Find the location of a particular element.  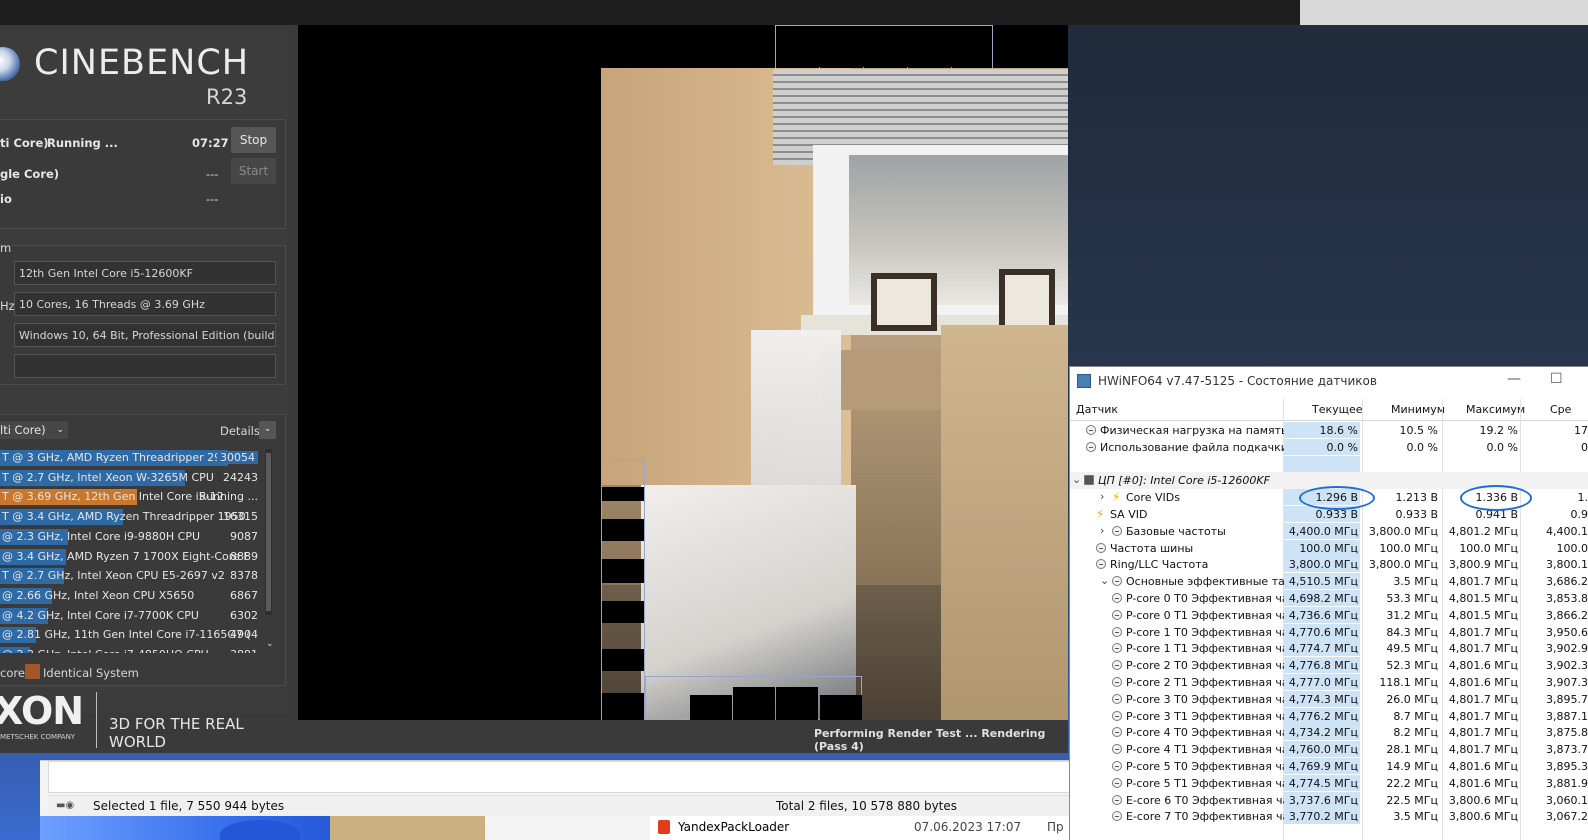

sensor-row is located at coordinates (1329, 464).